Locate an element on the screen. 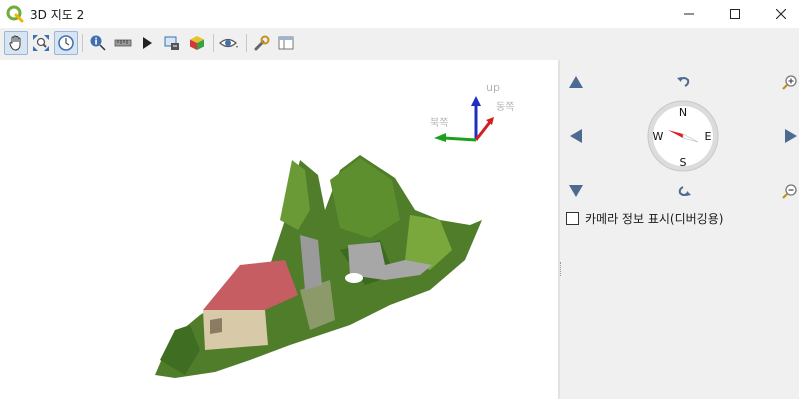 The height and width of the screenshot is (399, 799). move-up-button is located at coordinates (576, 82).